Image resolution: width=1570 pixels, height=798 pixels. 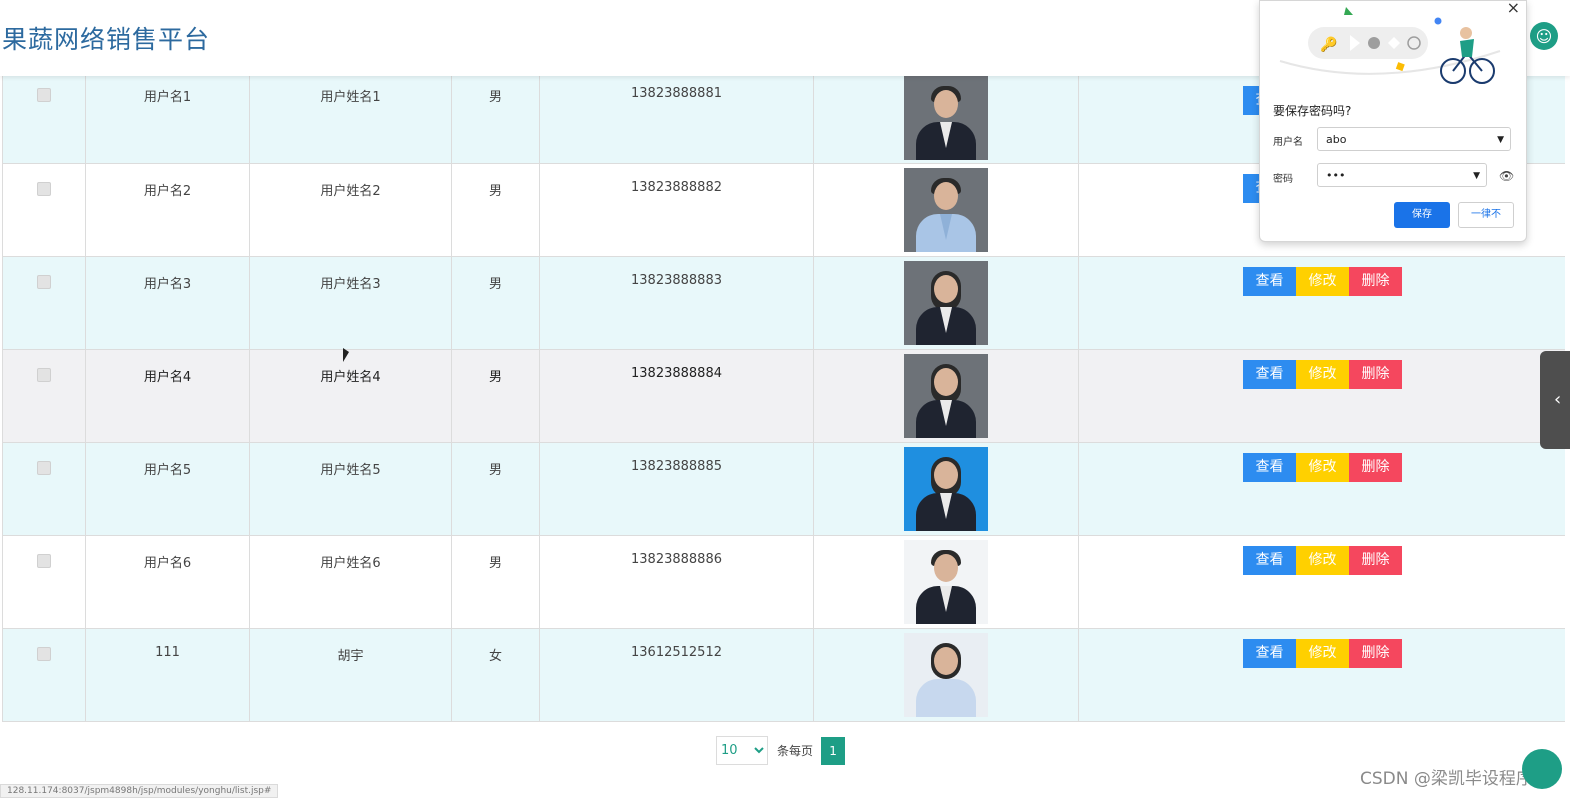 I want to click on table-row: 用户名4 用户姓名4 男 13823888884 查看 修改 删除, so click(x=784, y=396).